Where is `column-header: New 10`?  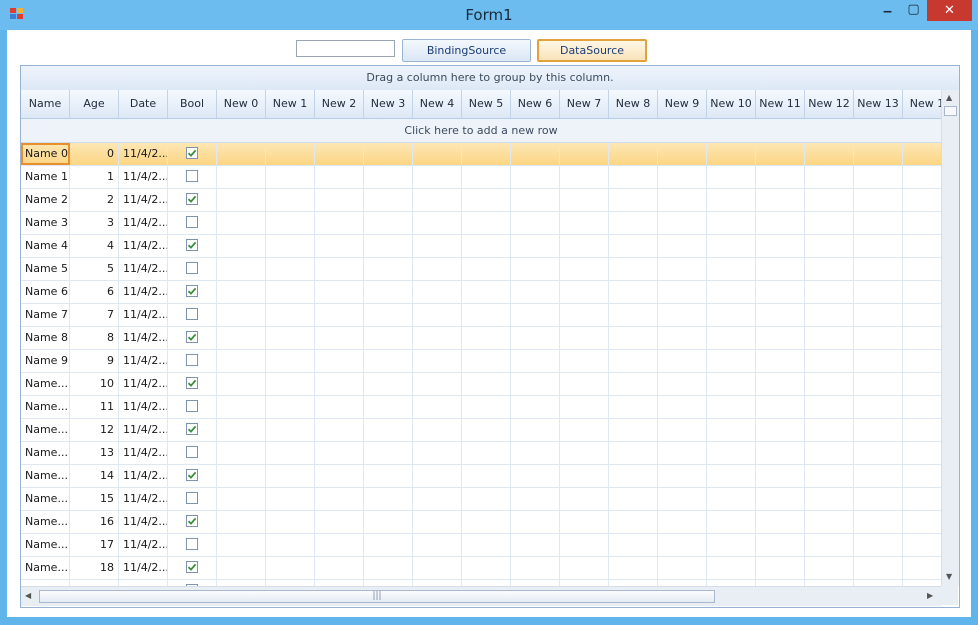
column-header: New 10 is located at coordinates (731, 104).